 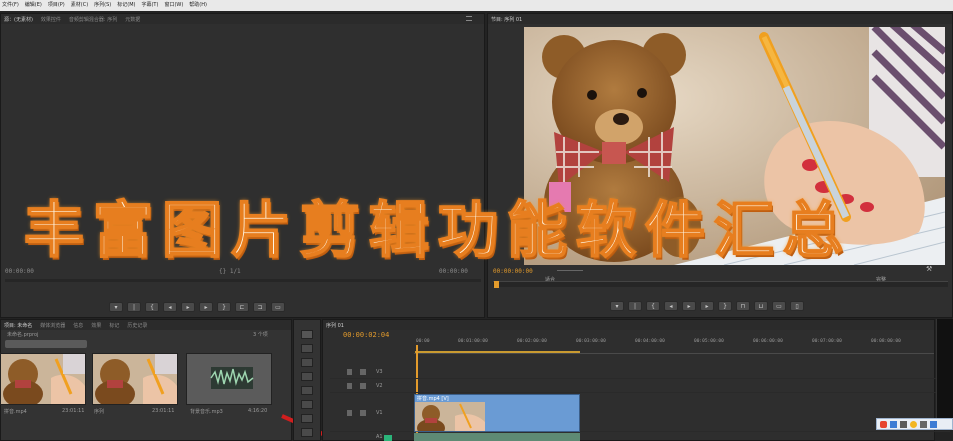 What do you see at coordinates (10, 5) in the screenshot?
I see `menu-file: 文件(F)` at bounding box center [10, 5].